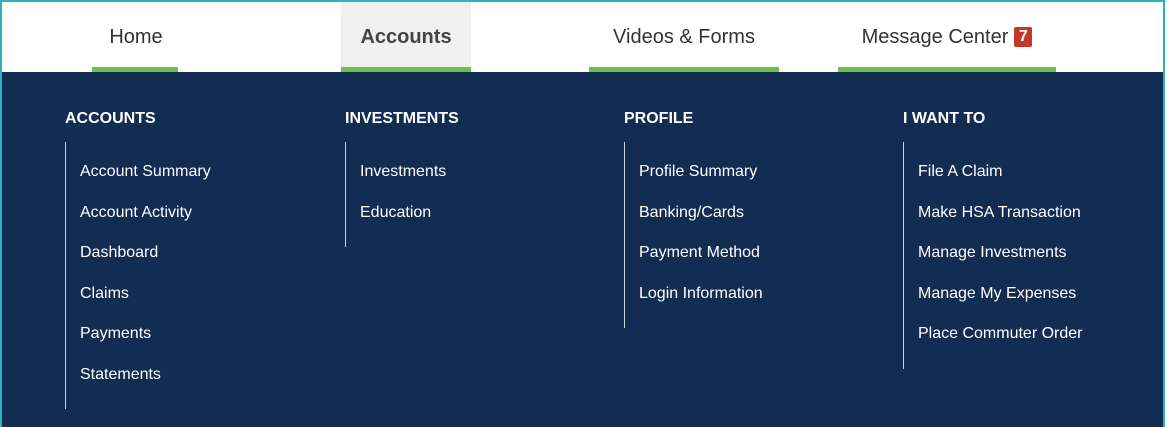  Describe the element at coordinates (701, 302) in the screenshot. I see `menu-item-login-information: Login Information` at that location.